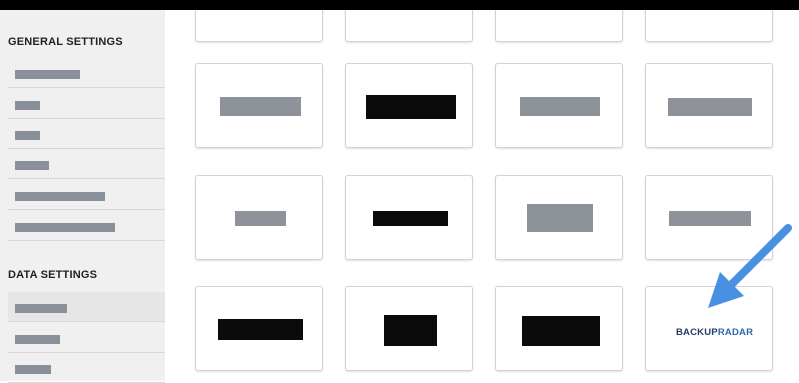 The width and height of the screenshot is (799, 383). What do you see at coordinates (53, 275) in the screenshot?
I see `data-settings-heading: DATA SETTINGS` at bounding box center [53, 275].